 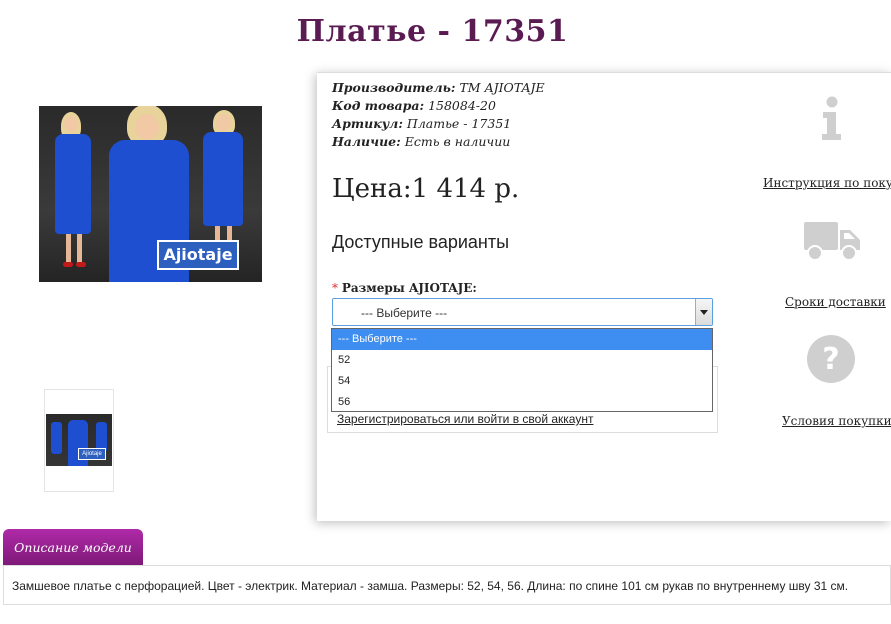 What do you see at coordinates (421, 141) in the screenshot?
I see `spec-availability: Наличие: Есть в наличии` at bounding box center [421, 141].